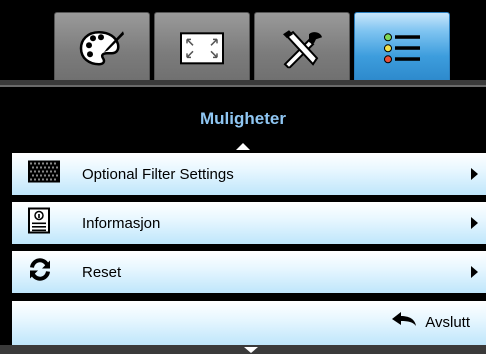  I want to click on exit-button: Avslutt, so click(430, 323).